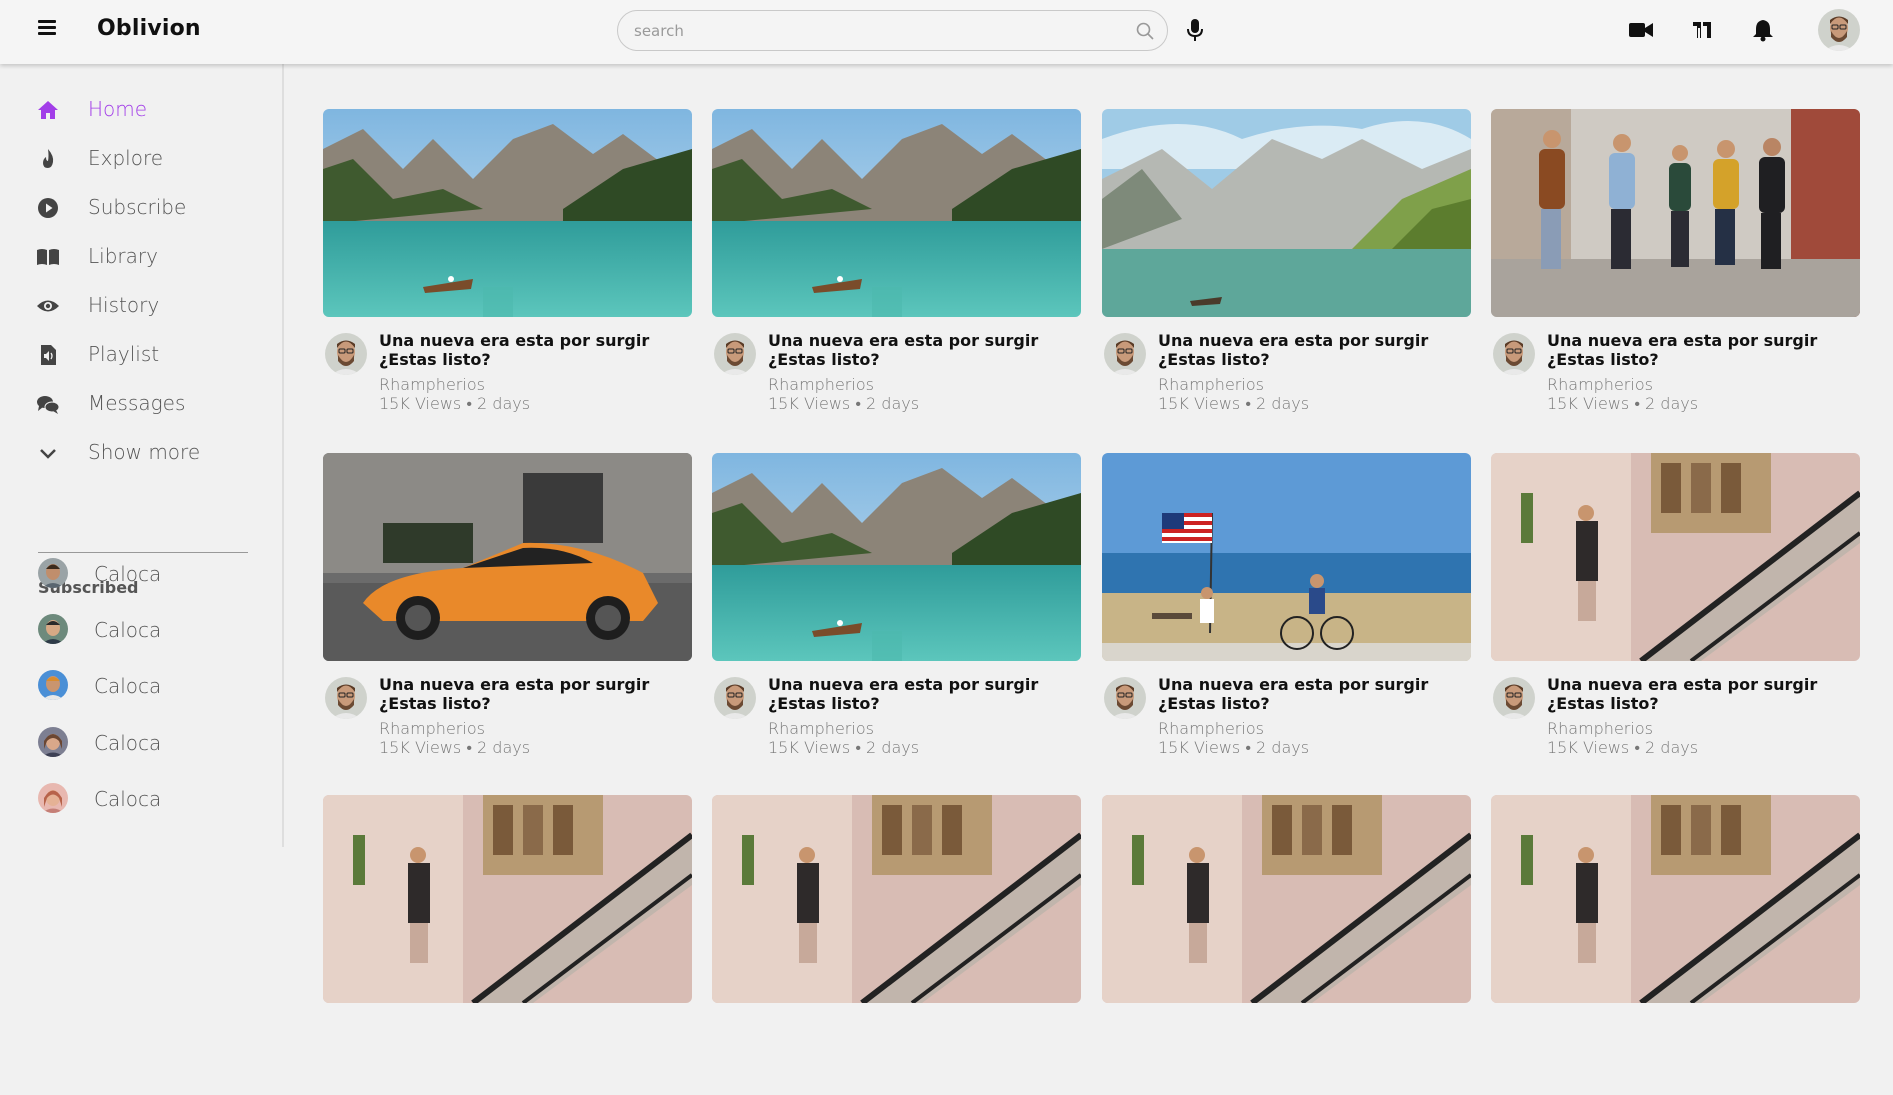 This screenshot has width=1893, height=1095. What do you see at coordinates (137, 207) in the screenshot?
I see `sidebar-item-label: Subscribe` at bounding box center [137, 207].